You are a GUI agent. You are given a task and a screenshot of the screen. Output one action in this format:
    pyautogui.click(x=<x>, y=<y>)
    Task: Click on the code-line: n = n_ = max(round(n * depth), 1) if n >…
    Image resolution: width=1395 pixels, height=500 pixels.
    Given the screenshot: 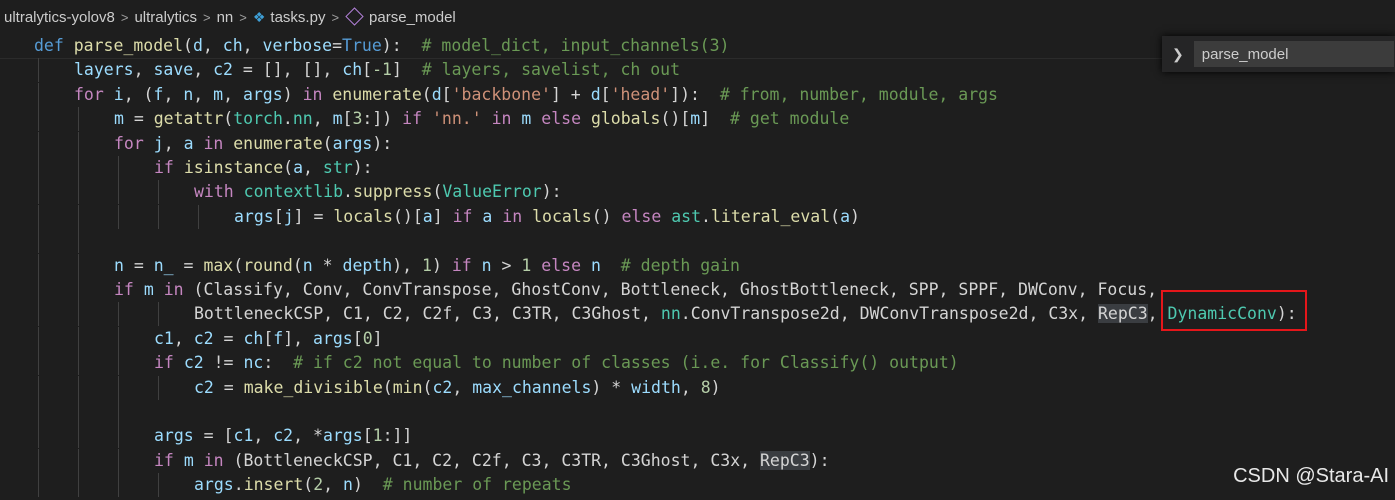 What is the action you would take?
    pyautogui.click(x=697, y=265)
    